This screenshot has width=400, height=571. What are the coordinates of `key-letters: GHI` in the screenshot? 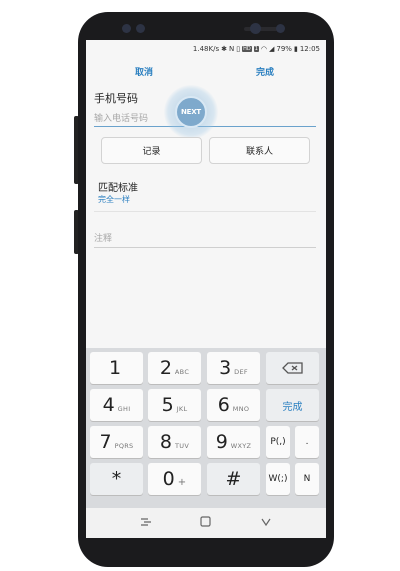 It's located at (124, 409).